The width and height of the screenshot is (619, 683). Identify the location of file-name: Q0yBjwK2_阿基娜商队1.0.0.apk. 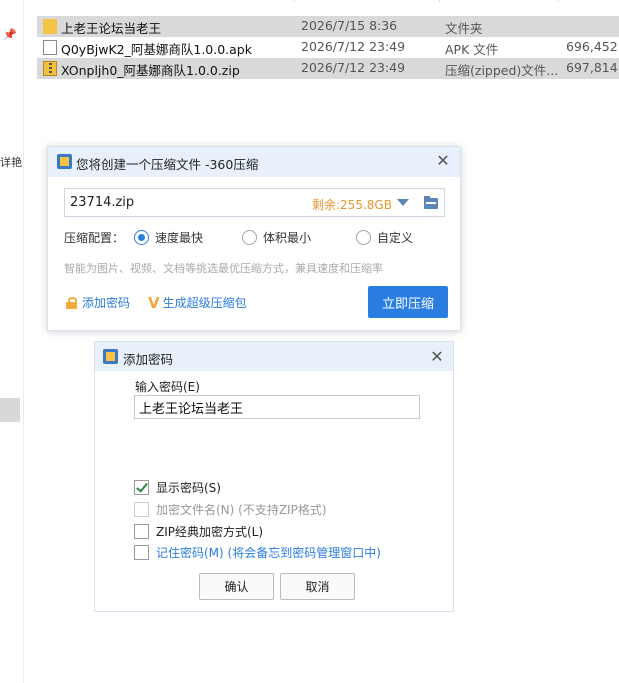
(156, 49).